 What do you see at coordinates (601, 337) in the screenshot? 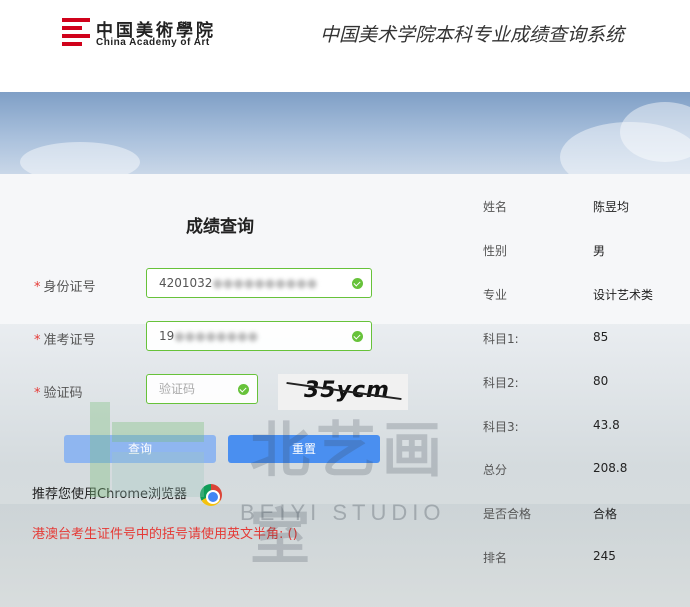
I see `result-value-subject1: 85` at bounding box center [601, 337].